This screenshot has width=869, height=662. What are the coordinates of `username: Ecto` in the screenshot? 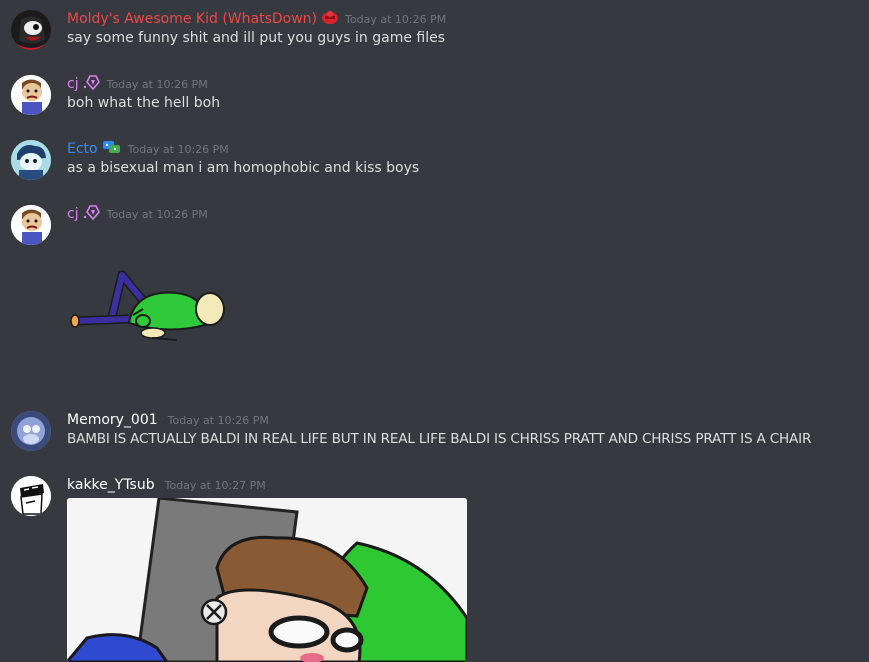 It's located at (82, 149).